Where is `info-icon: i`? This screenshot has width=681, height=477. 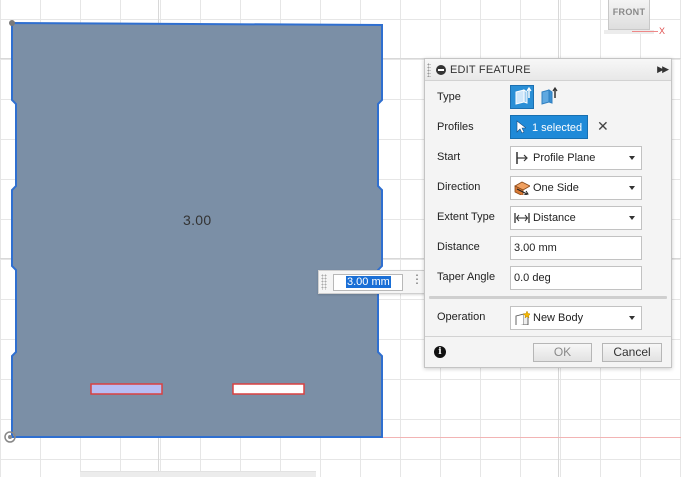
info-icon: i is located at coordinates (440, 352).